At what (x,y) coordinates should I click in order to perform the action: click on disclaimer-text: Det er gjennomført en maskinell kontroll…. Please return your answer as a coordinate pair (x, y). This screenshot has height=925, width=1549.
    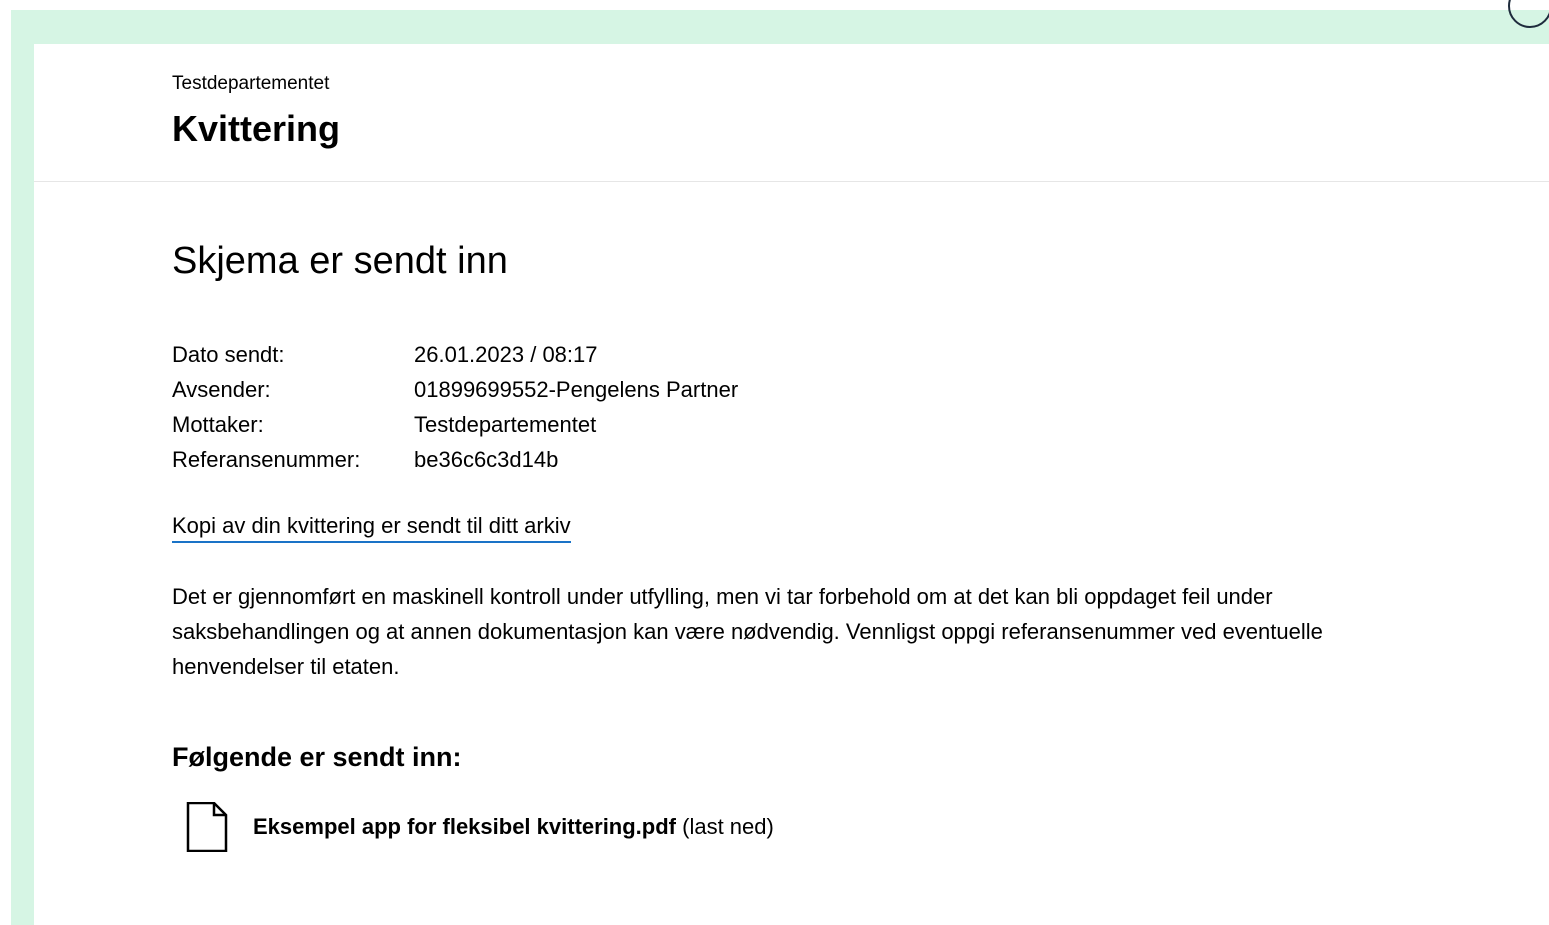
    Looking at the image, I should click on (747, 631).